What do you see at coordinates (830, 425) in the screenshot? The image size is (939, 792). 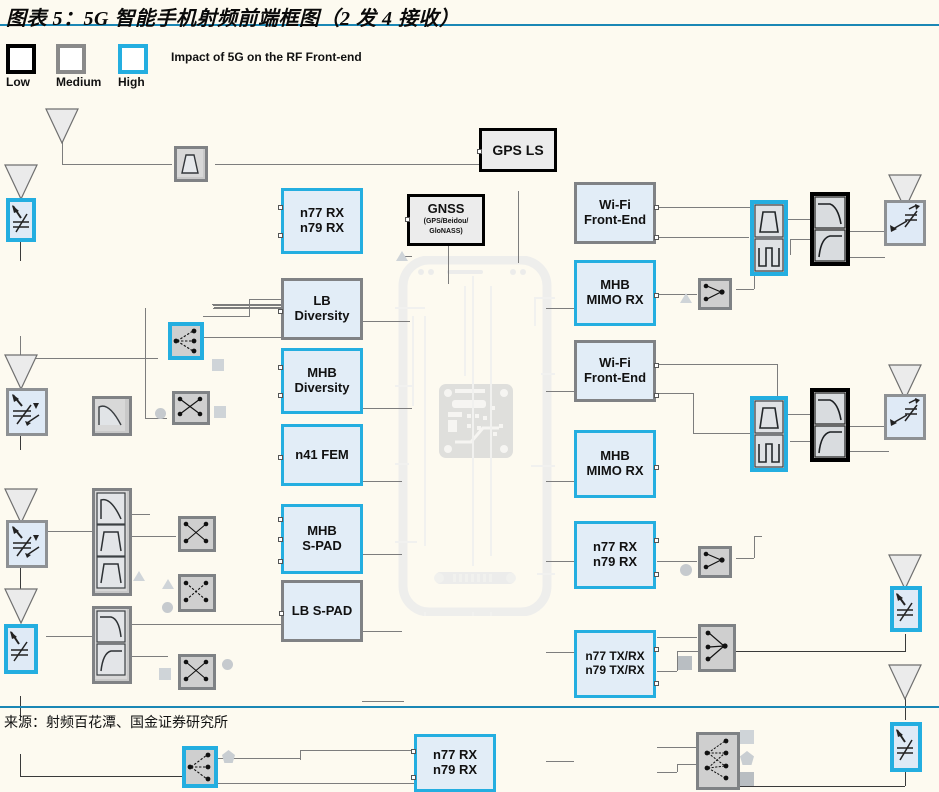 I see `filter-bank-right-2-low` at bounding box center [830, 425].